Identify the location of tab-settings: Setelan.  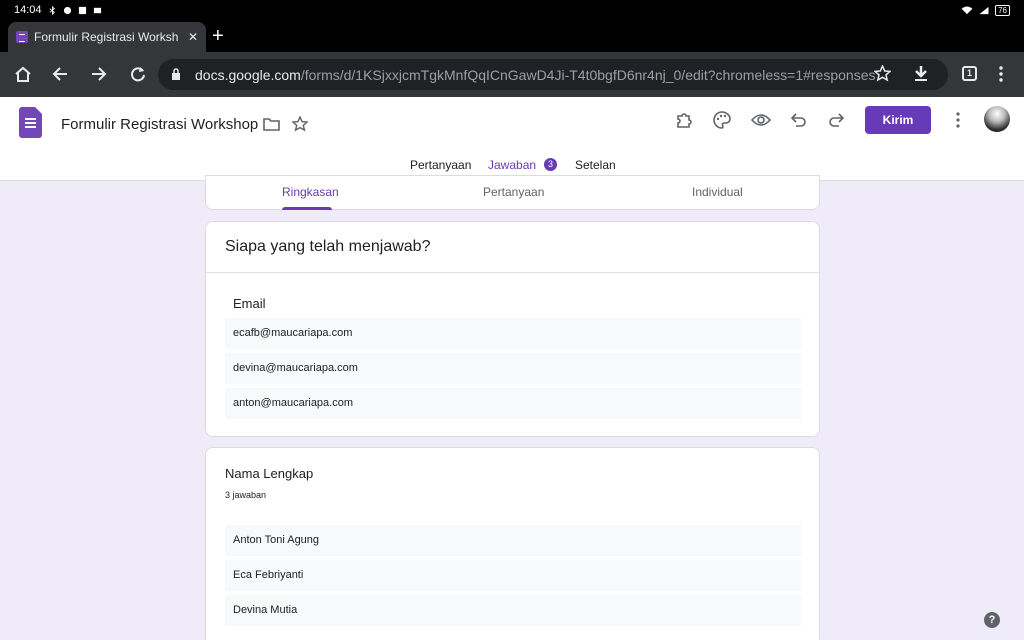
(595, 165).